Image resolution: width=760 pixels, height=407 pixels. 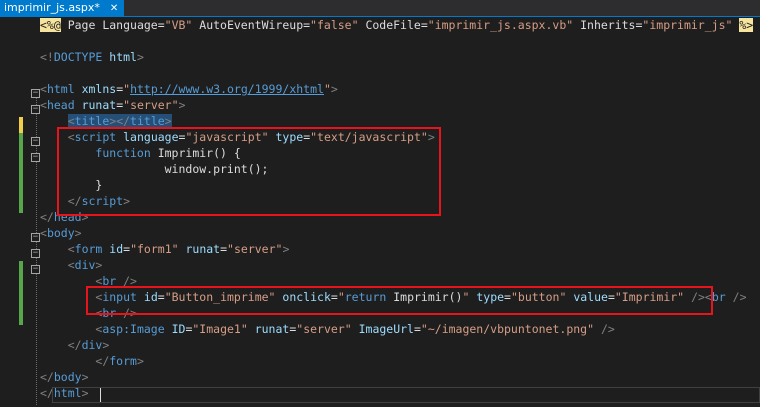 I want to click on code-token: Page Language=, so click(x=112, y=25).